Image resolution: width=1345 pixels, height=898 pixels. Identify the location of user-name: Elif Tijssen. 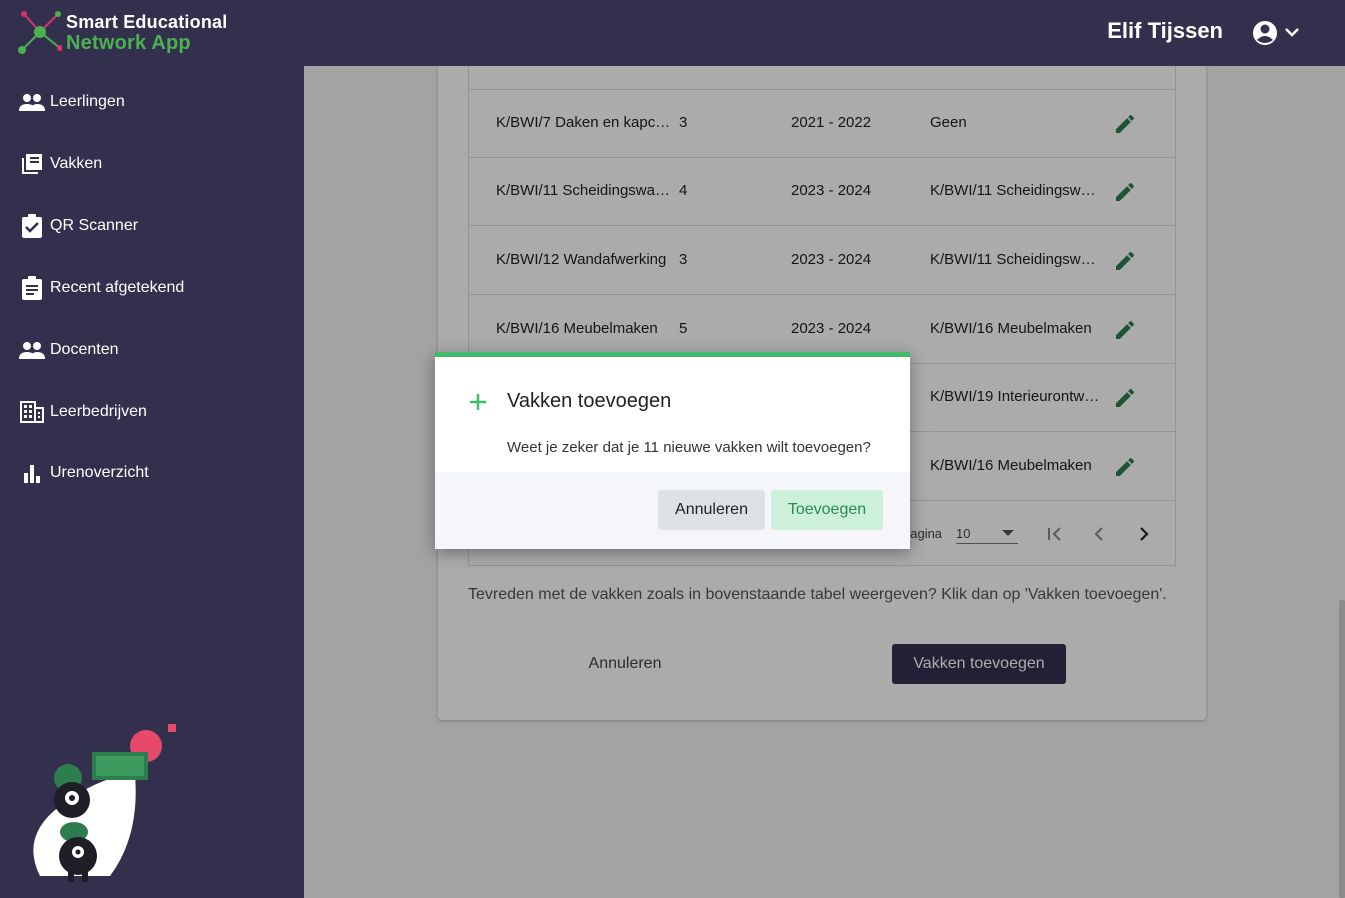
(1165, 30).